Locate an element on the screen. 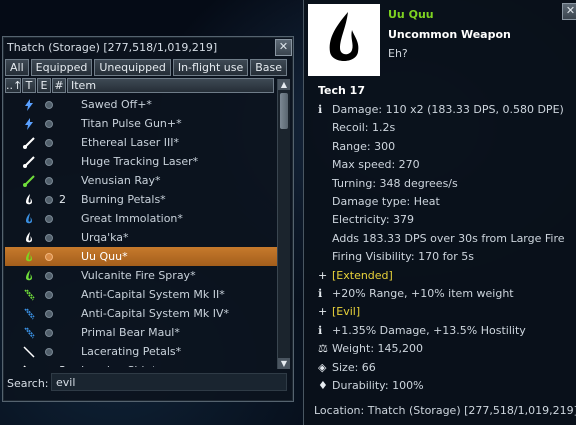 The width and height of the screenshot is (576, 425). item-quantity: 2 is located at coordinates (62, 199).